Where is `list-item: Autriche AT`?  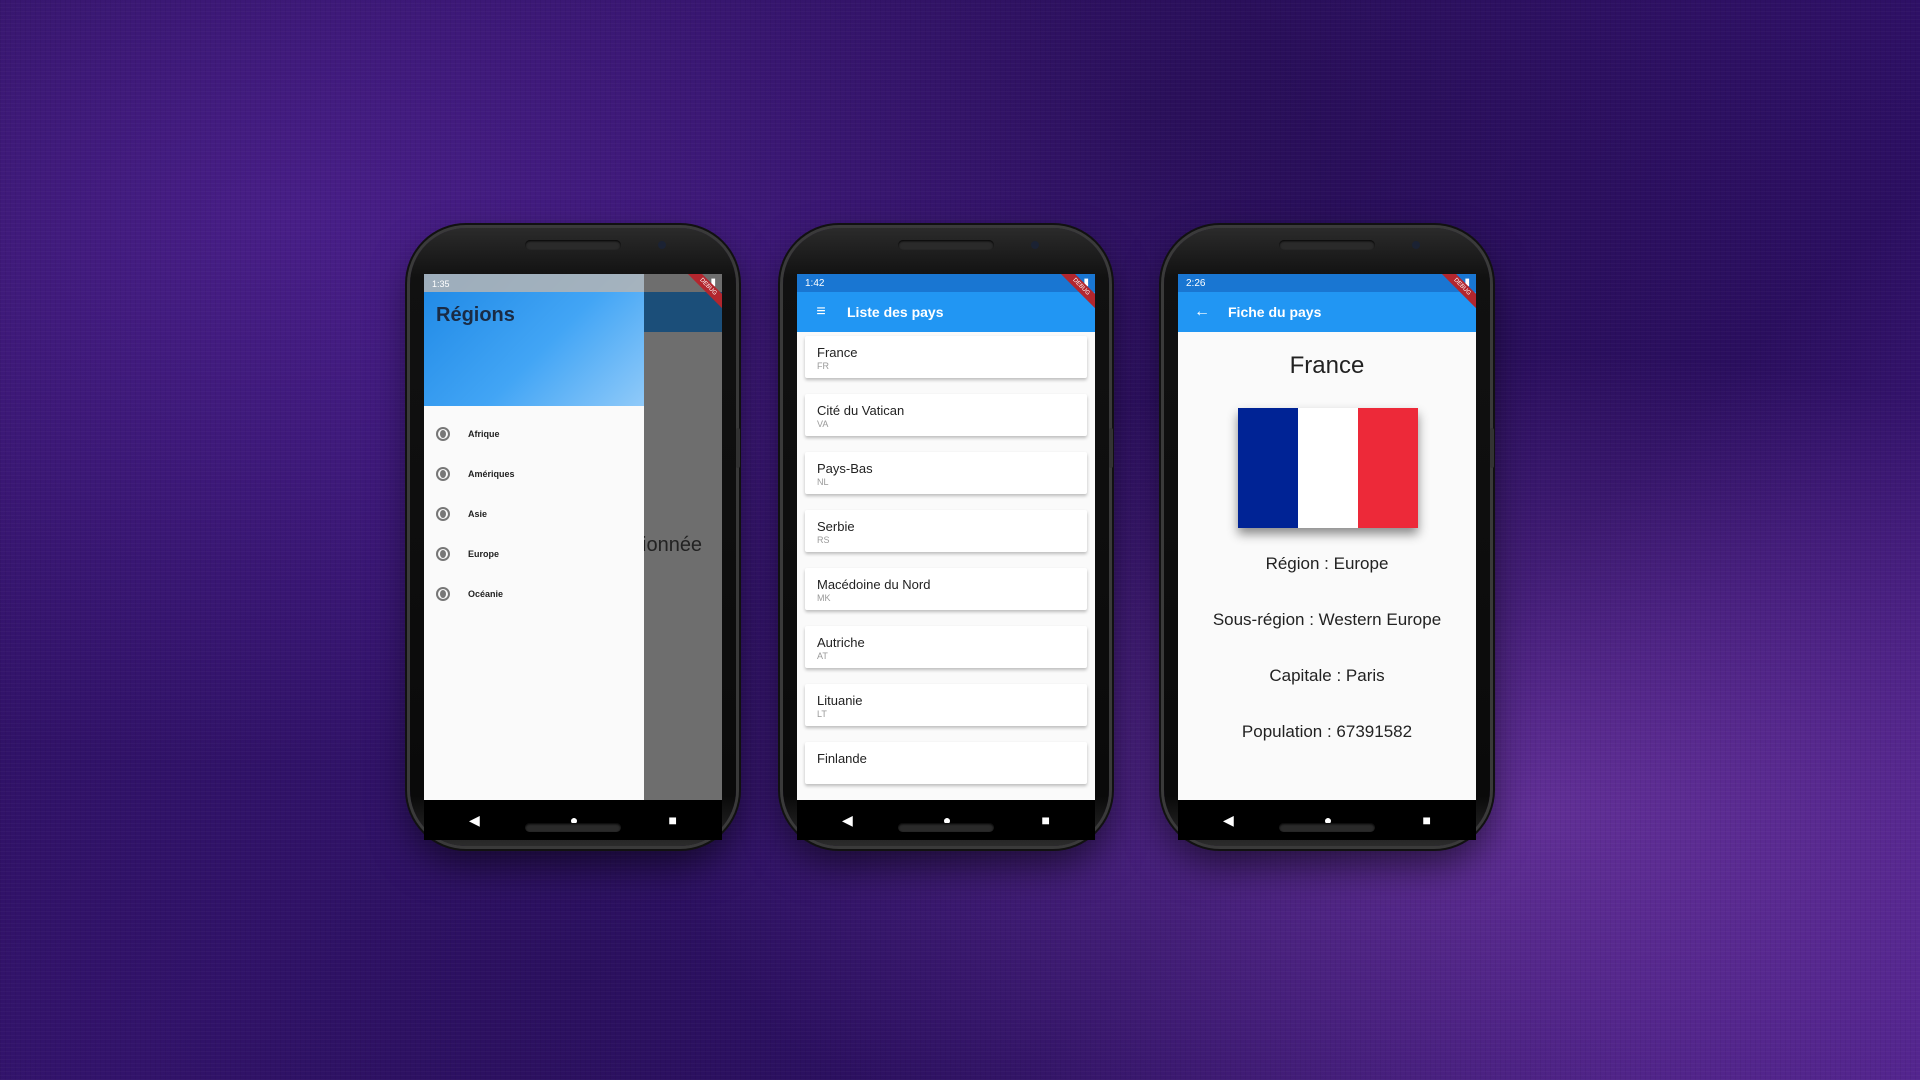
list-item: Autriche AT is located at coordinates (946, 647).